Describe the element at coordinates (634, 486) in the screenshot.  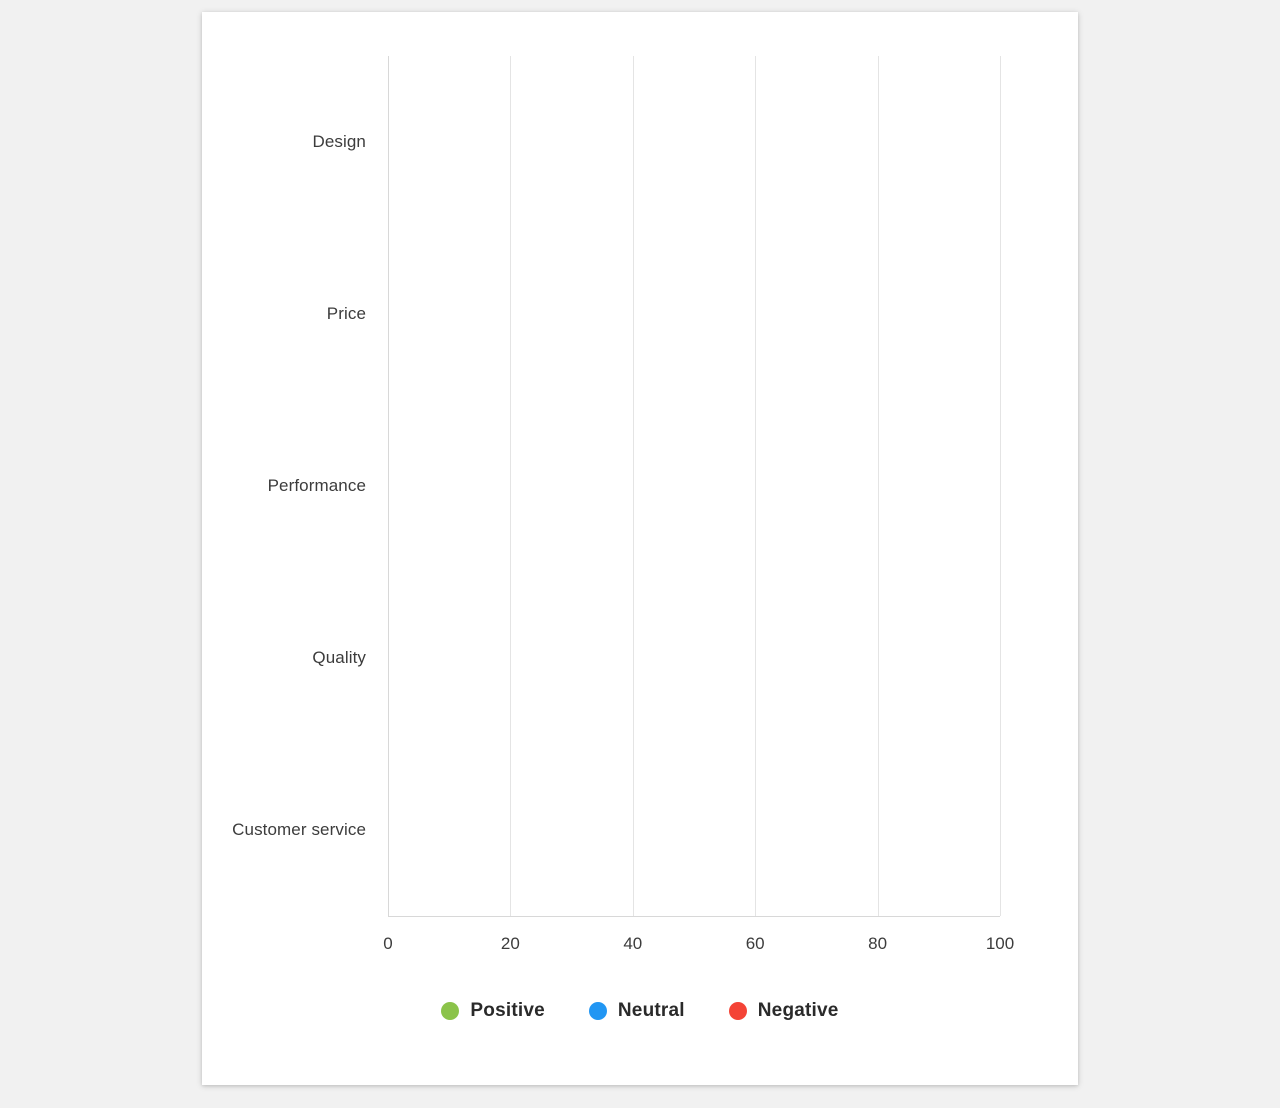
I see `chart-band: Performance` at that location.